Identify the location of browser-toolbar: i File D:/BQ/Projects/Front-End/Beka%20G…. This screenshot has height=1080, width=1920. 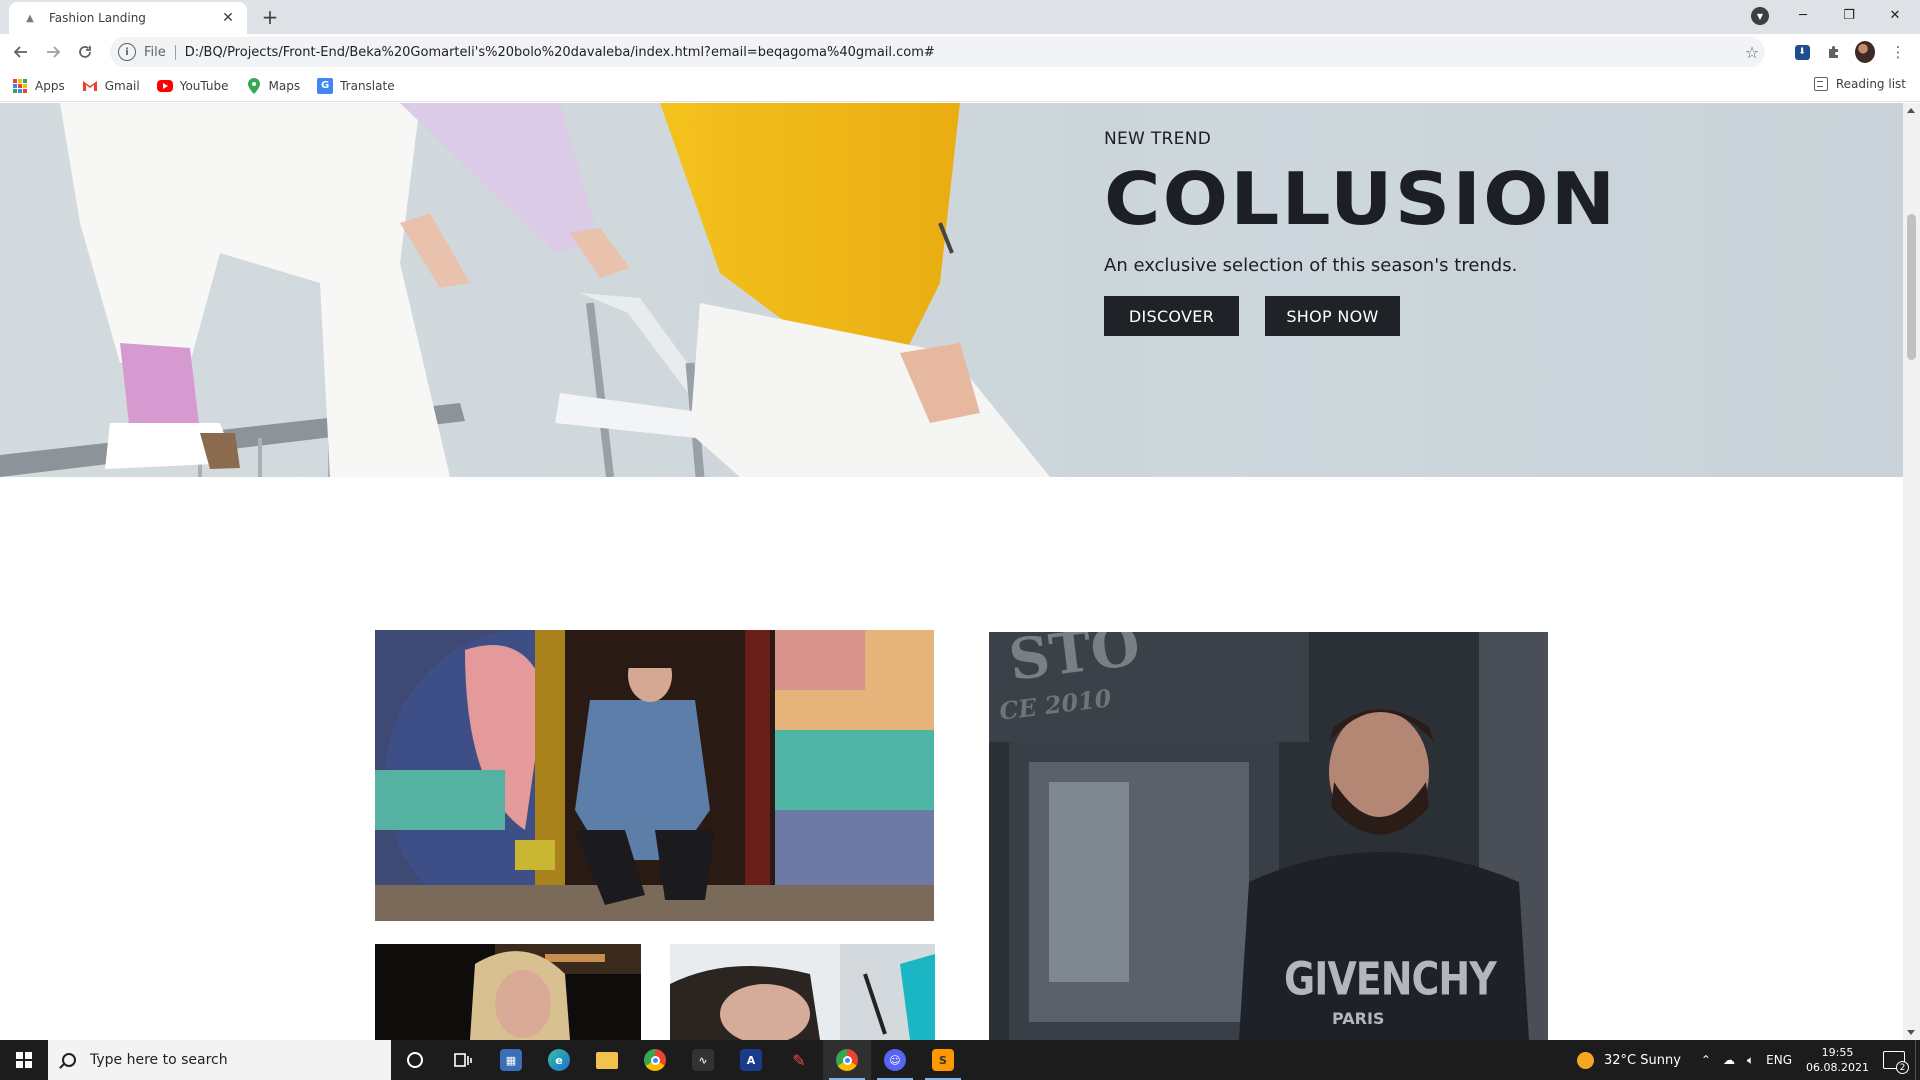
(960, 52).